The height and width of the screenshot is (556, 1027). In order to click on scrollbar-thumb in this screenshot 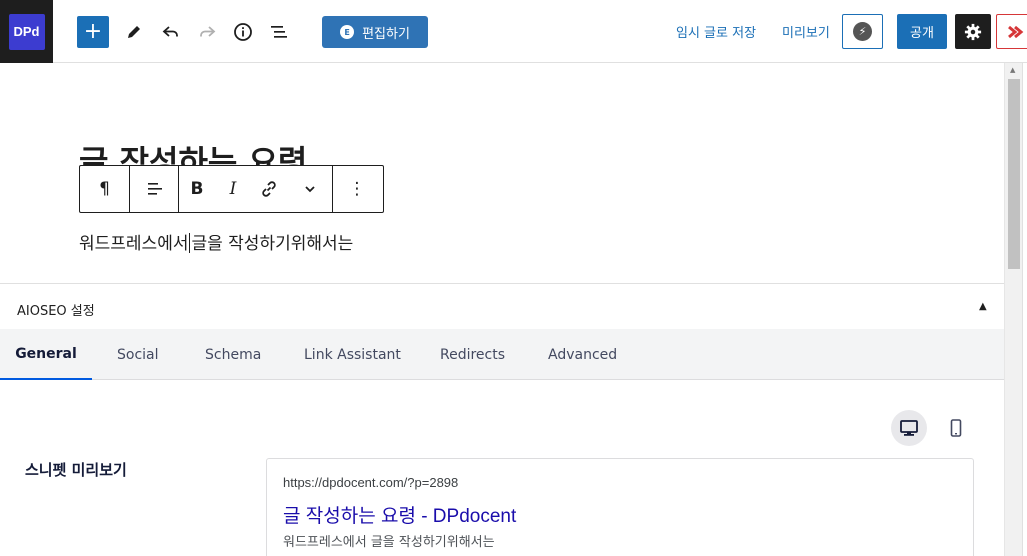, I will do `click(1014, 174)`.